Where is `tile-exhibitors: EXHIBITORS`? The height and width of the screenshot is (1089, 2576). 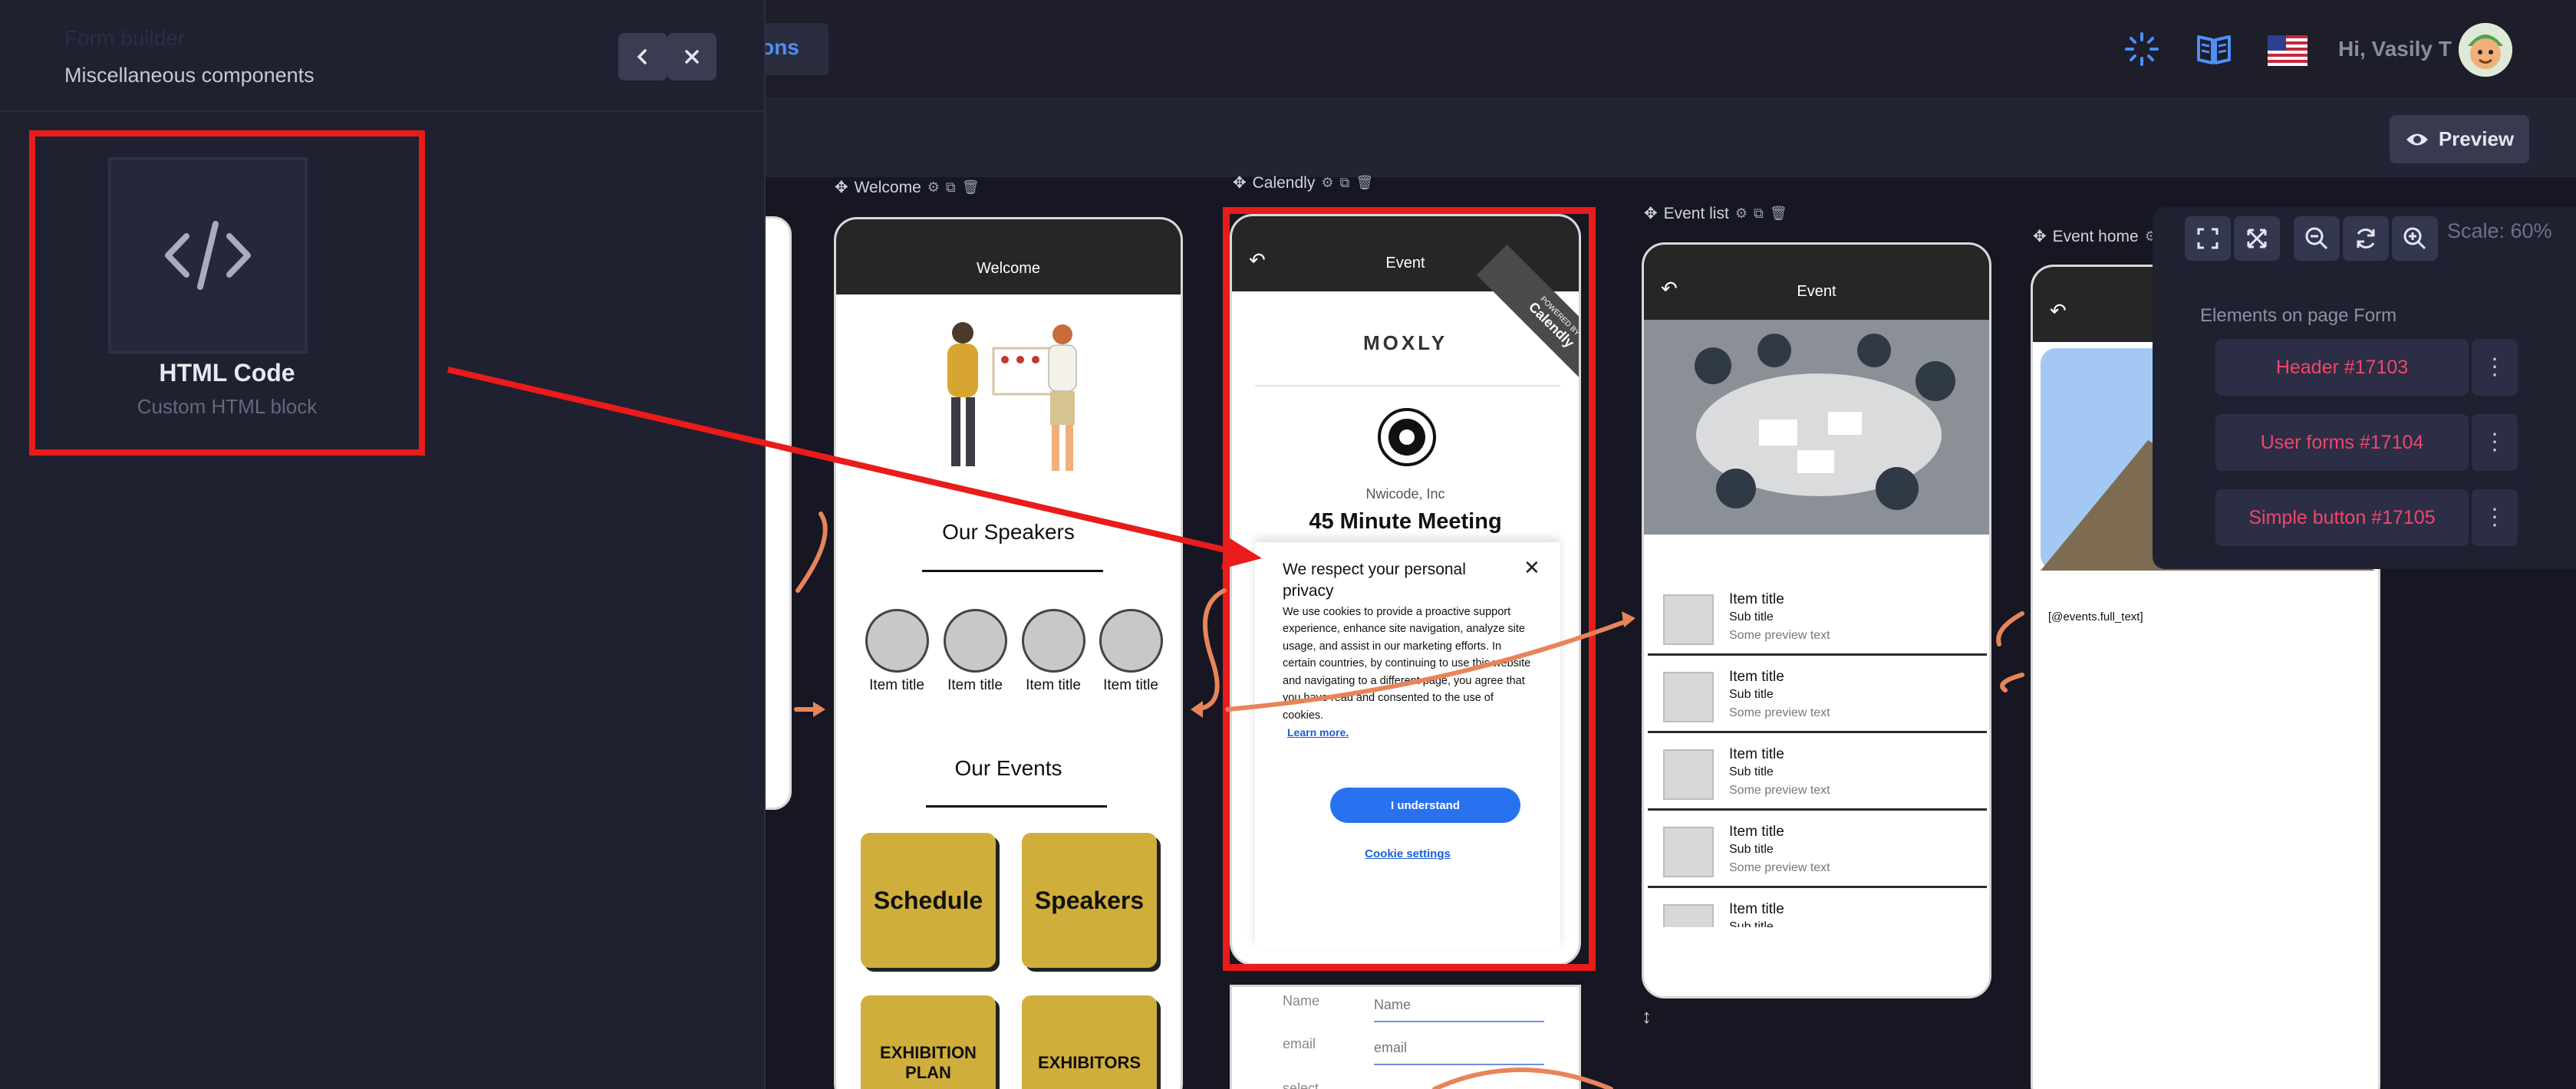
tile-exhibitors: EXHIBITORS is located at coordinates (1089, 1042).